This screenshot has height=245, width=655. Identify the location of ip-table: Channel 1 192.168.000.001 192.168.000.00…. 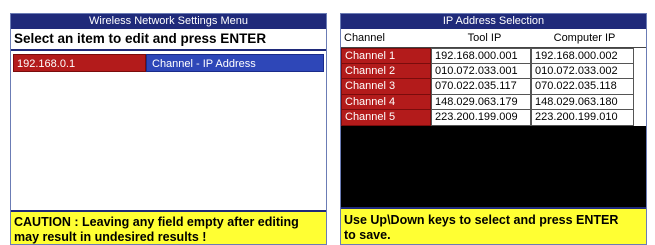
(493, 87).